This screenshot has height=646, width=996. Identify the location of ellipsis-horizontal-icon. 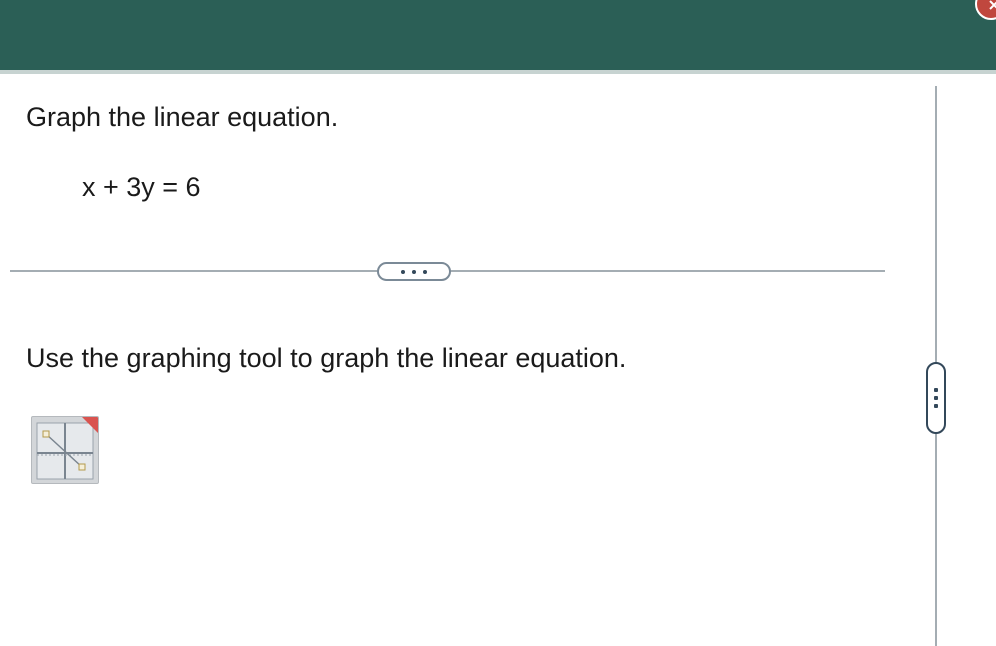
(403, 271).